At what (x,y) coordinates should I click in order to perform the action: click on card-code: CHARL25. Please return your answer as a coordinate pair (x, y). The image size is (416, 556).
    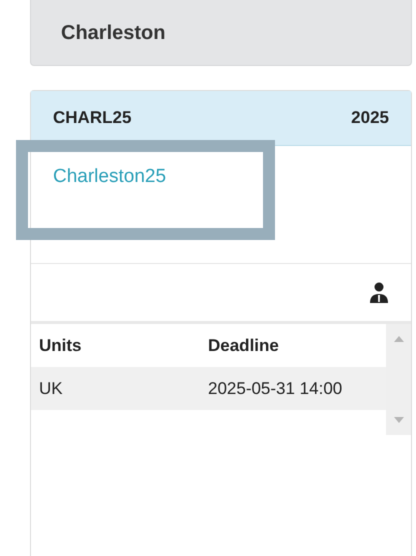
    Looking at the image, I should click on (92, 118).